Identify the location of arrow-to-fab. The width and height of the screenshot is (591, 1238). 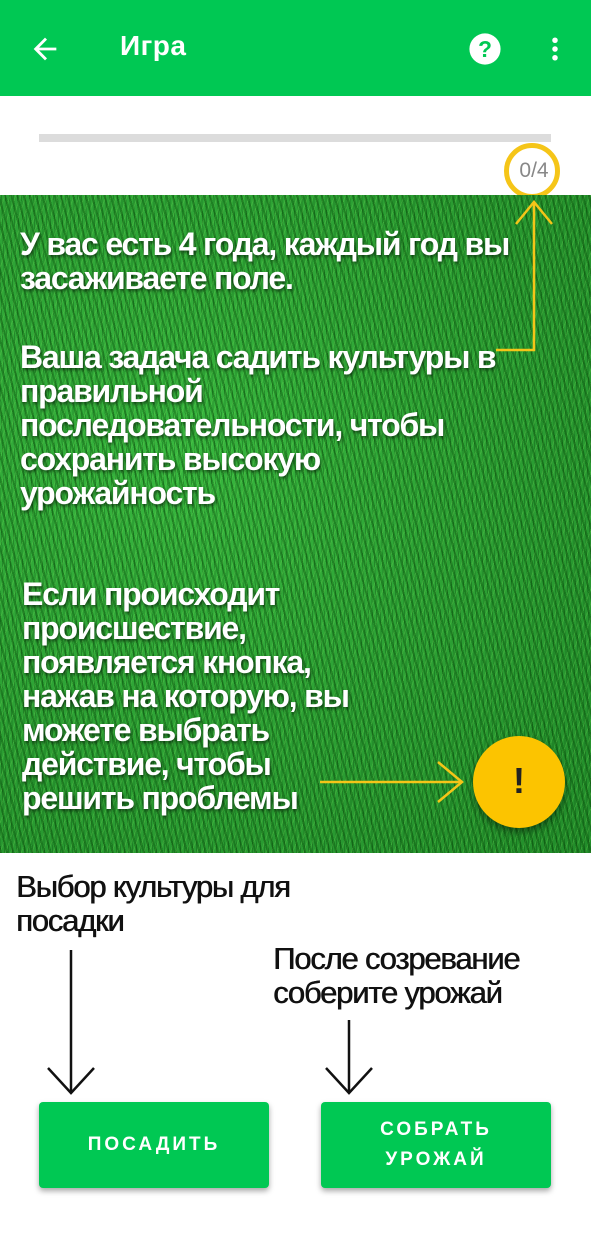
(392, 782).